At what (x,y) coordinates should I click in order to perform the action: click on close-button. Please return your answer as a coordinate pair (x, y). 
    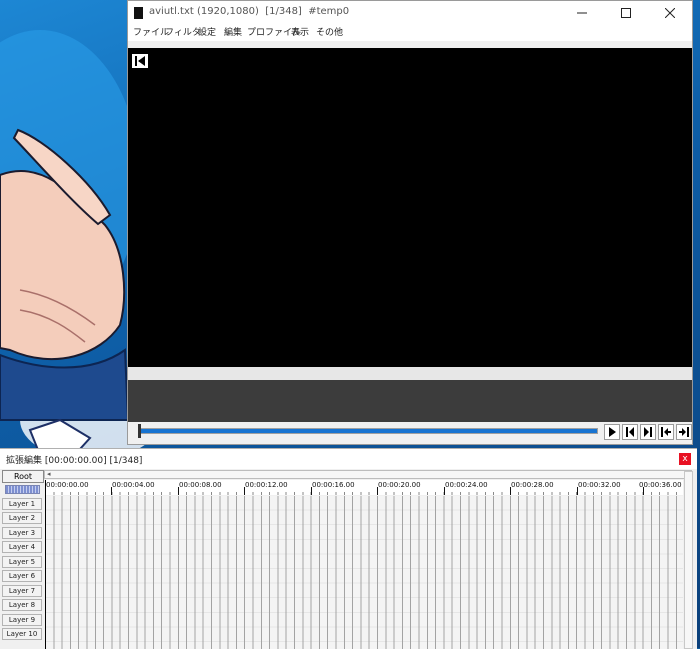
    Looking at the image, I should click on (670, 13).